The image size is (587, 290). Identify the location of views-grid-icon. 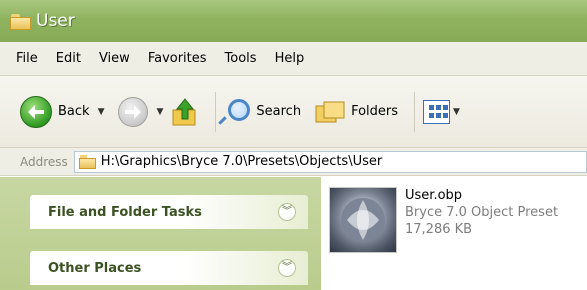
(437, 111).